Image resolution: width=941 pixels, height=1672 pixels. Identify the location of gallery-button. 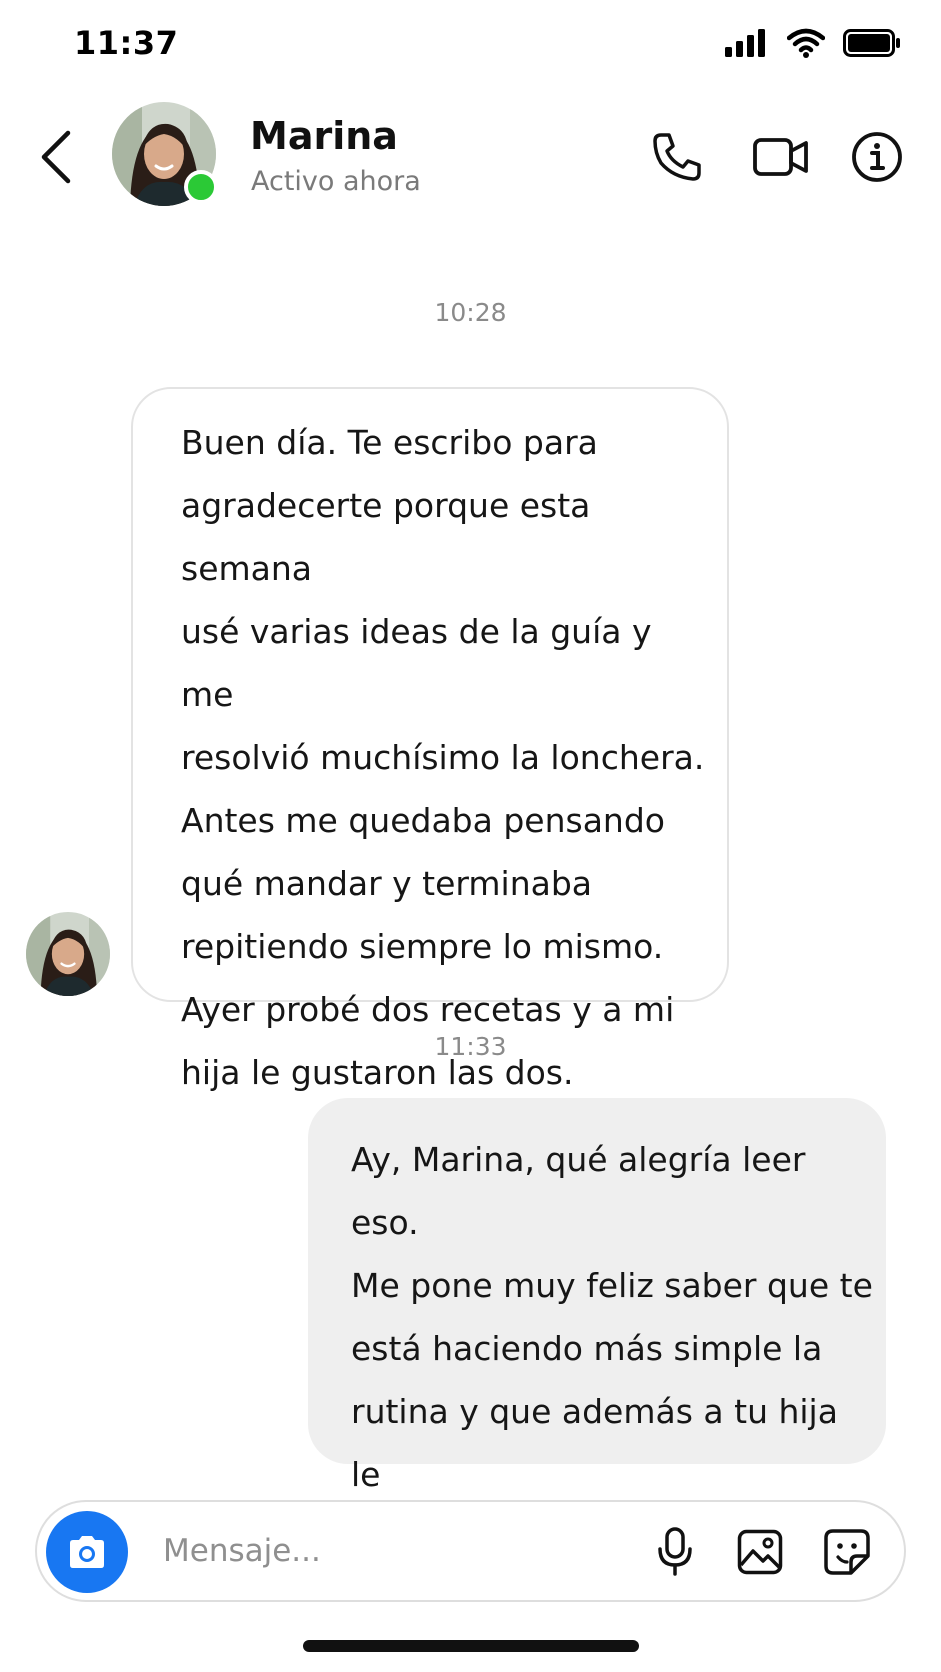
(760, 1552).